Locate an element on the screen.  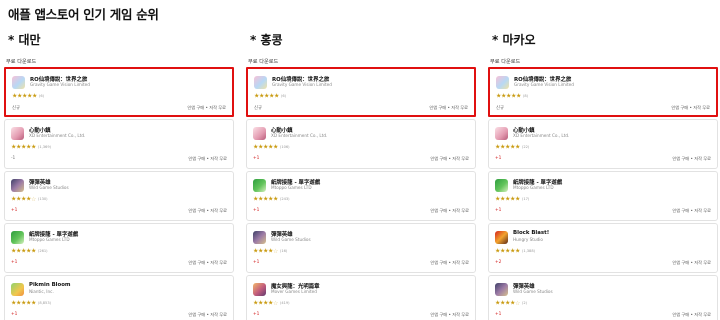
rating-count: (419) is located at coordinates (284, 303).